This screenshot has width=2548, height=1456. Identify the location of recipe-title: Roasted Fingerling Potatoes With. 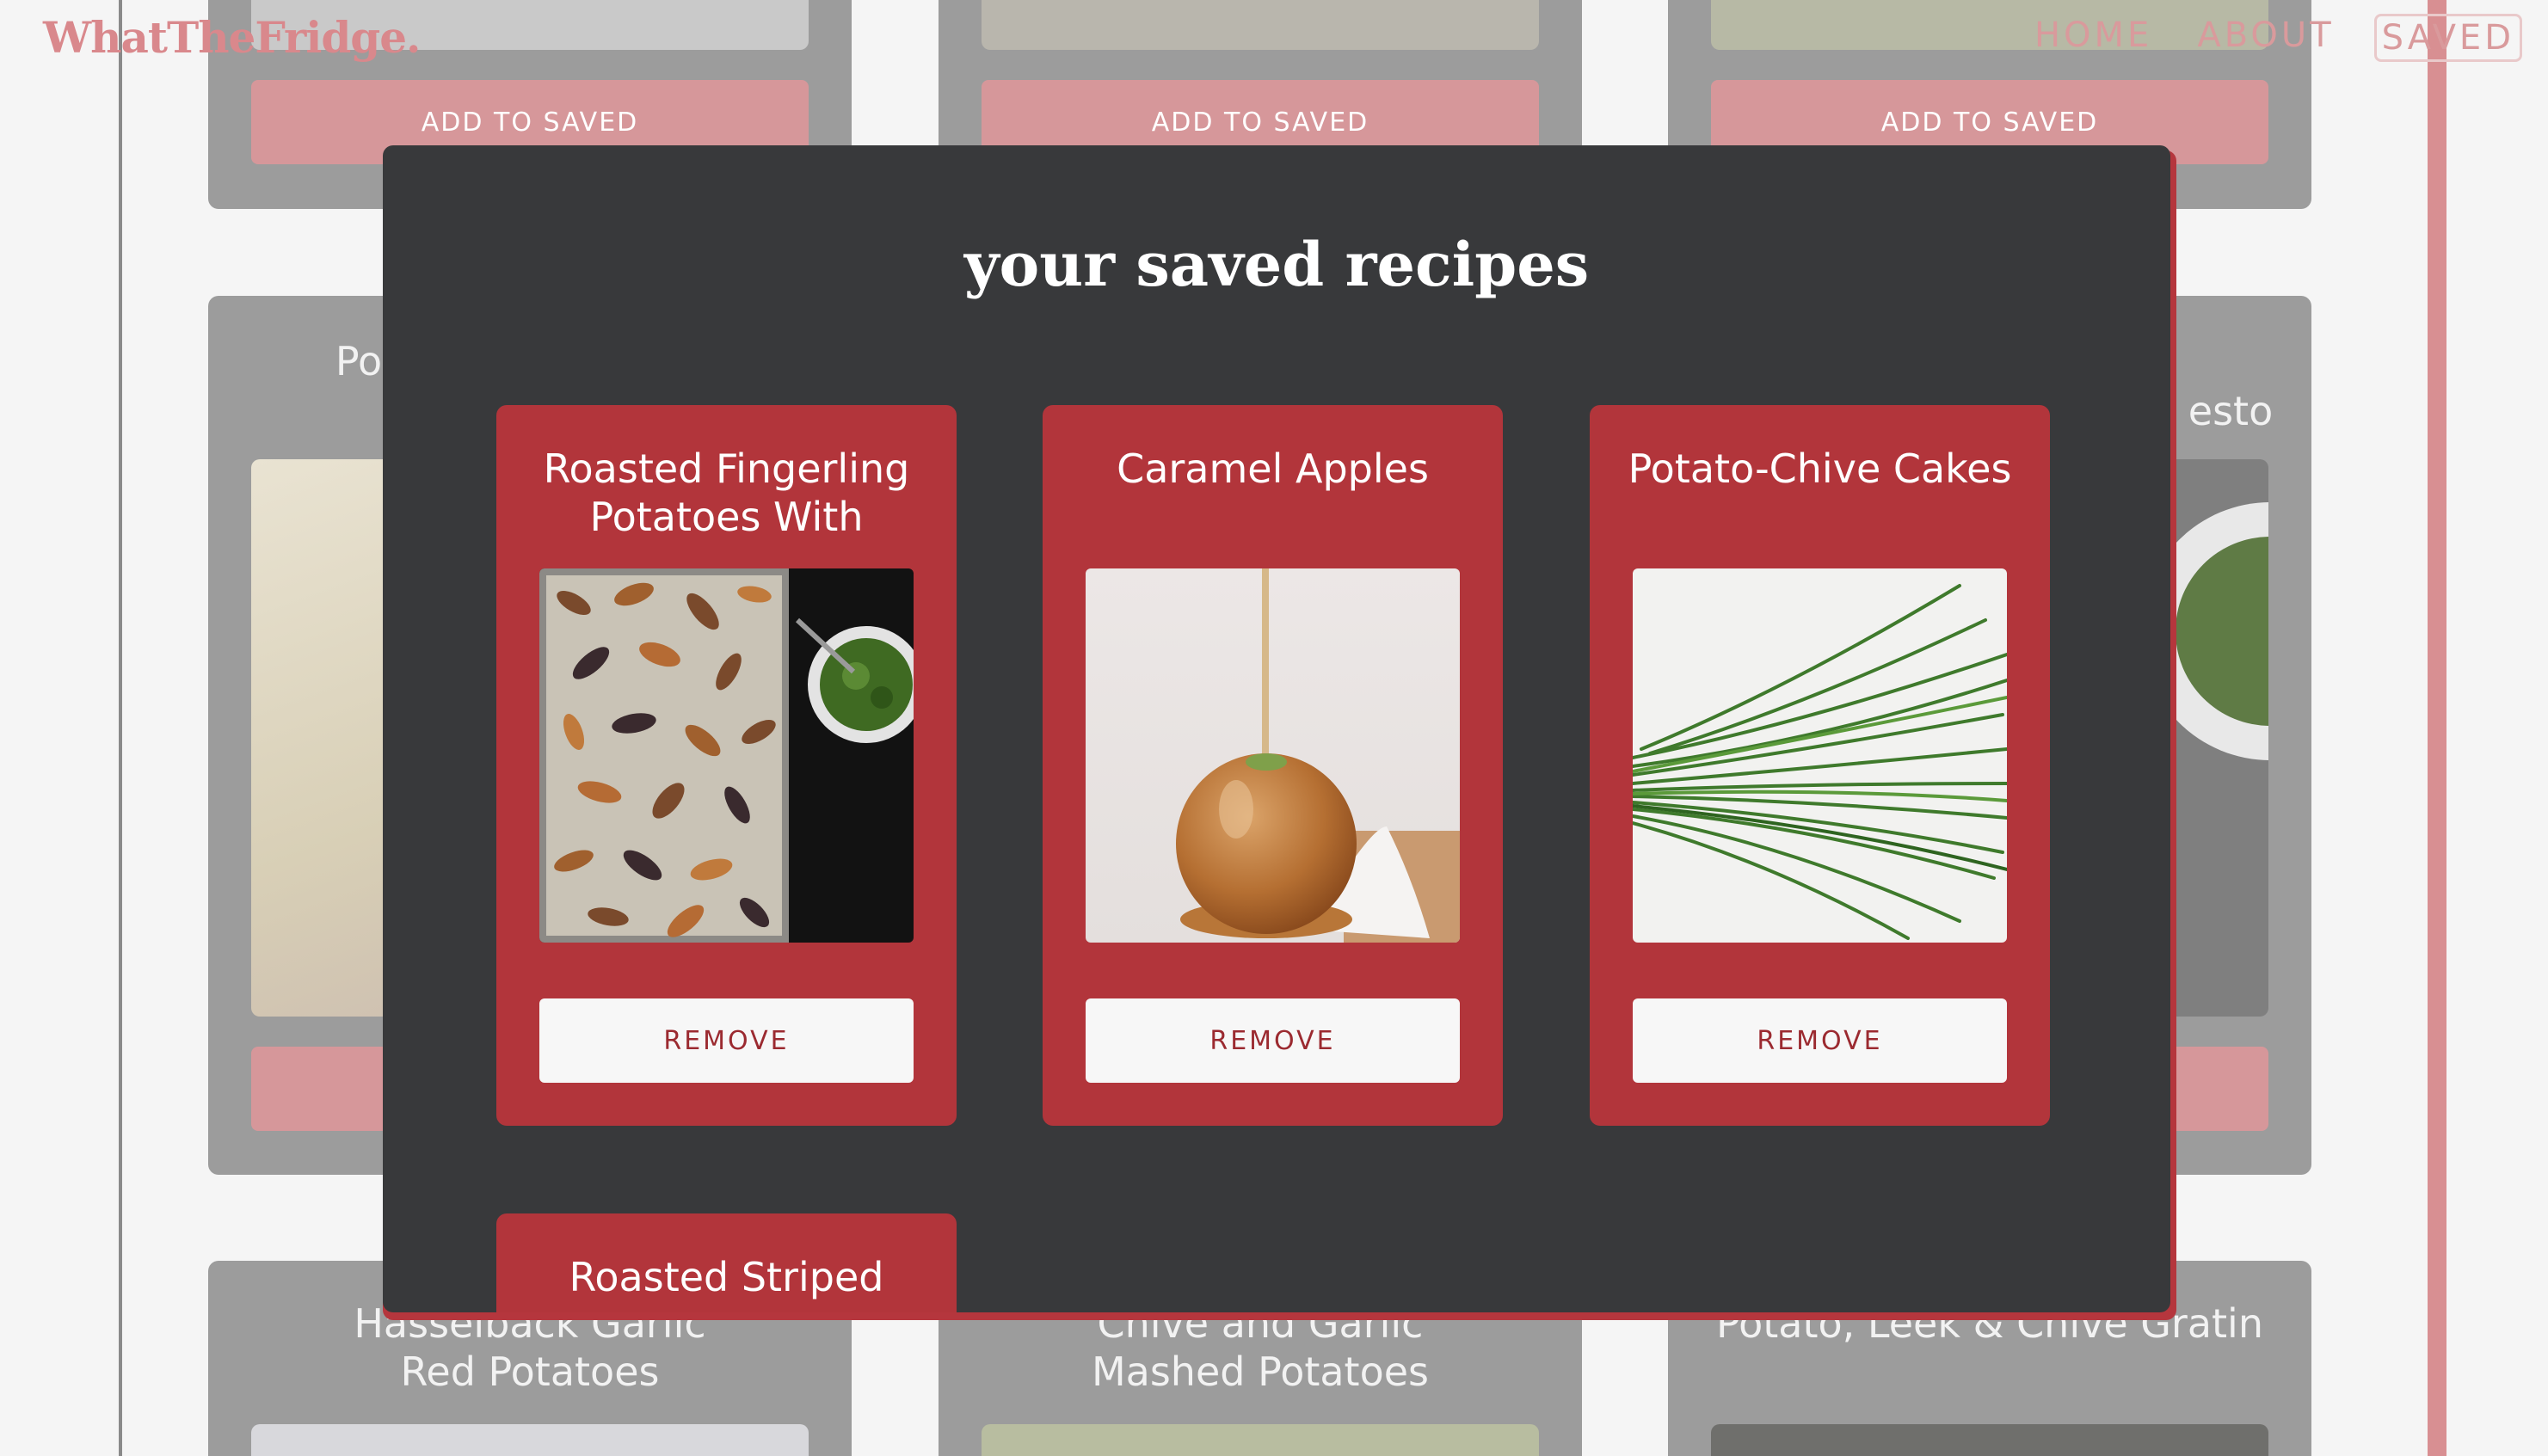
(726, 493).